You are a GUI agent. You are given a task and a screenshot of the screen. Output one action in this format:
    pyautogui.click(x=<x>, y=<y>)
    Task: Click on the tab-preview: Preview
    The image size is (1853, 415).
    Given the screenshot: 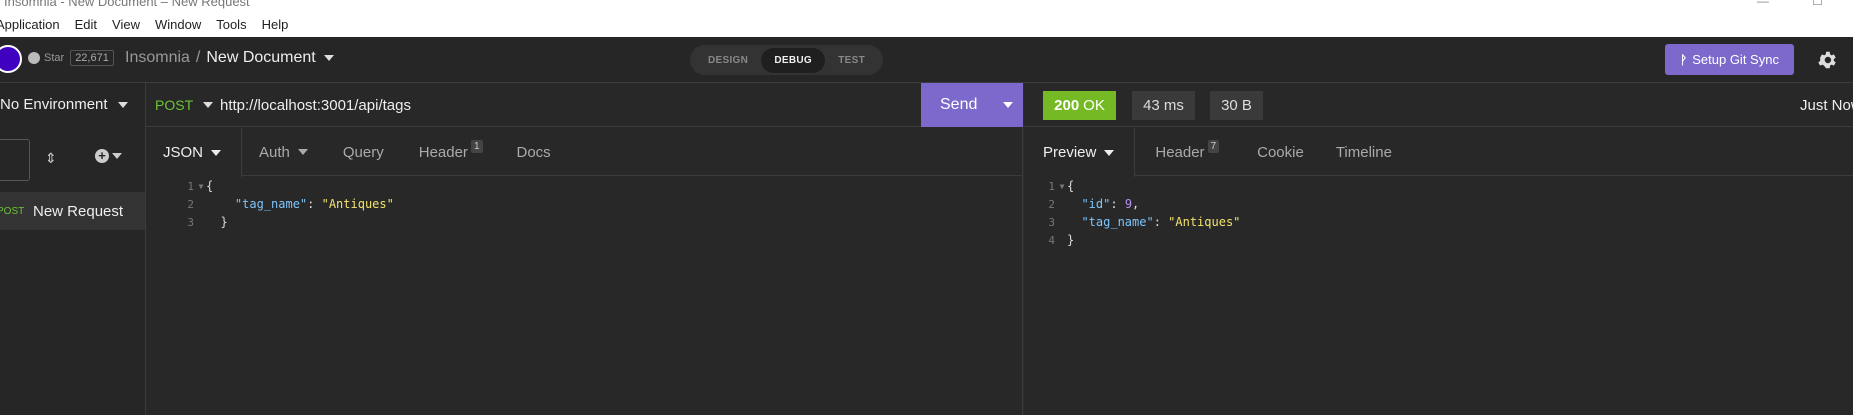 What is the action you would take?
    pyautogui.click(x=1080, y=152)
    